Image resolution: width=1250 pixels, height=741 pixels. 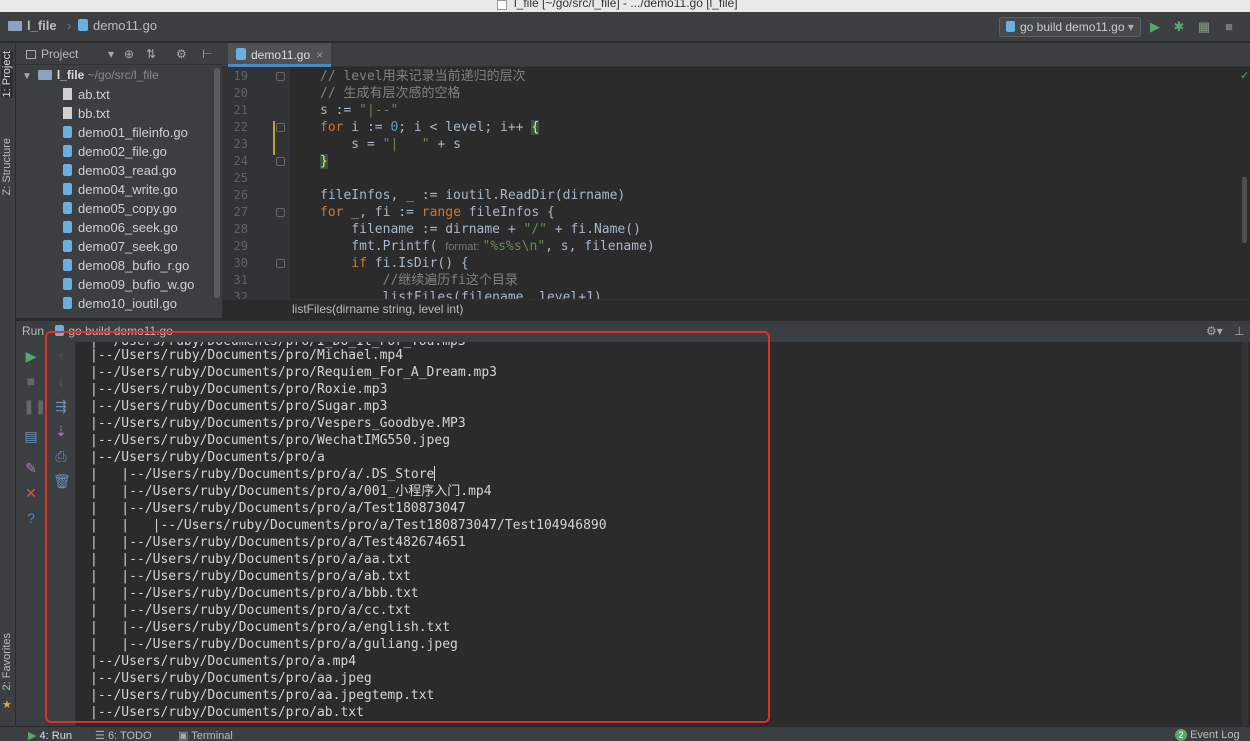 What do you see at coordinates (27, 76) in the screenshot?
I see `expand-arrow-icon: ▼` at bounding box center [27, 76].